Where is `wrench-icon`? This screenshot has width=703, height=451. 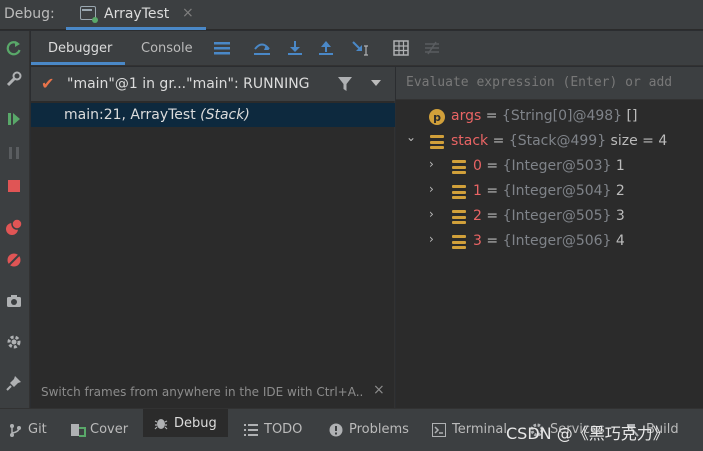 wrench-icon is located at coordinates (14, 79).